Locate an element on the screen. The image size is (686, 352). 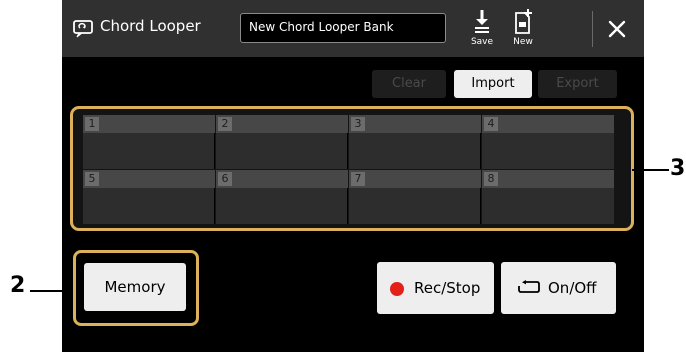
callout-number-3: 3 is located at coordinates (678, 168).